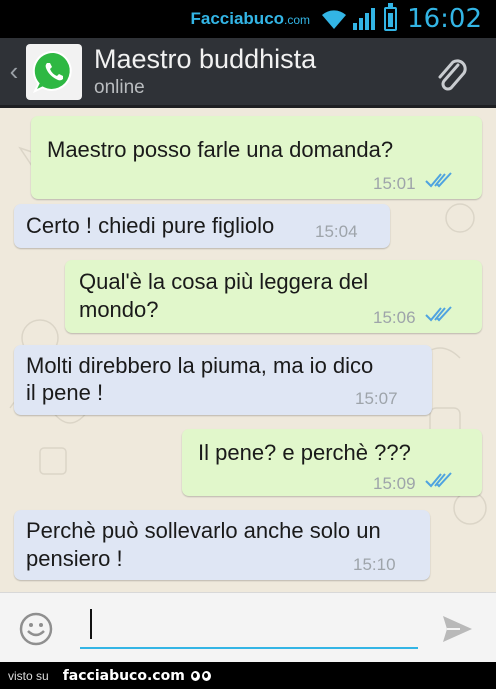  I want to click on message-text: il pene !, so click(65, 392).